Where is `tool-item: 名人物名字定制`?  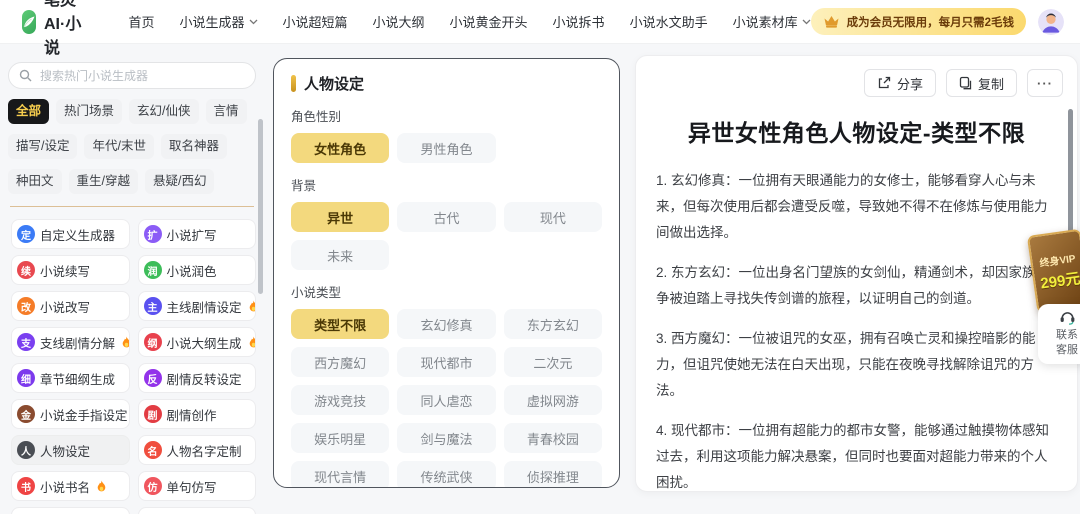 tool-item: 名人物名字定制 is located at coordinates (196, 450).